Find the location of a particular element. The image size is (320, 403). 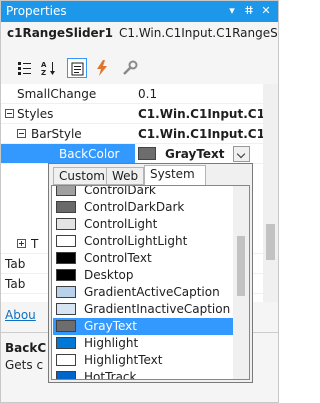

pin-icon: ⵌ is located at coordinates (249, 11).